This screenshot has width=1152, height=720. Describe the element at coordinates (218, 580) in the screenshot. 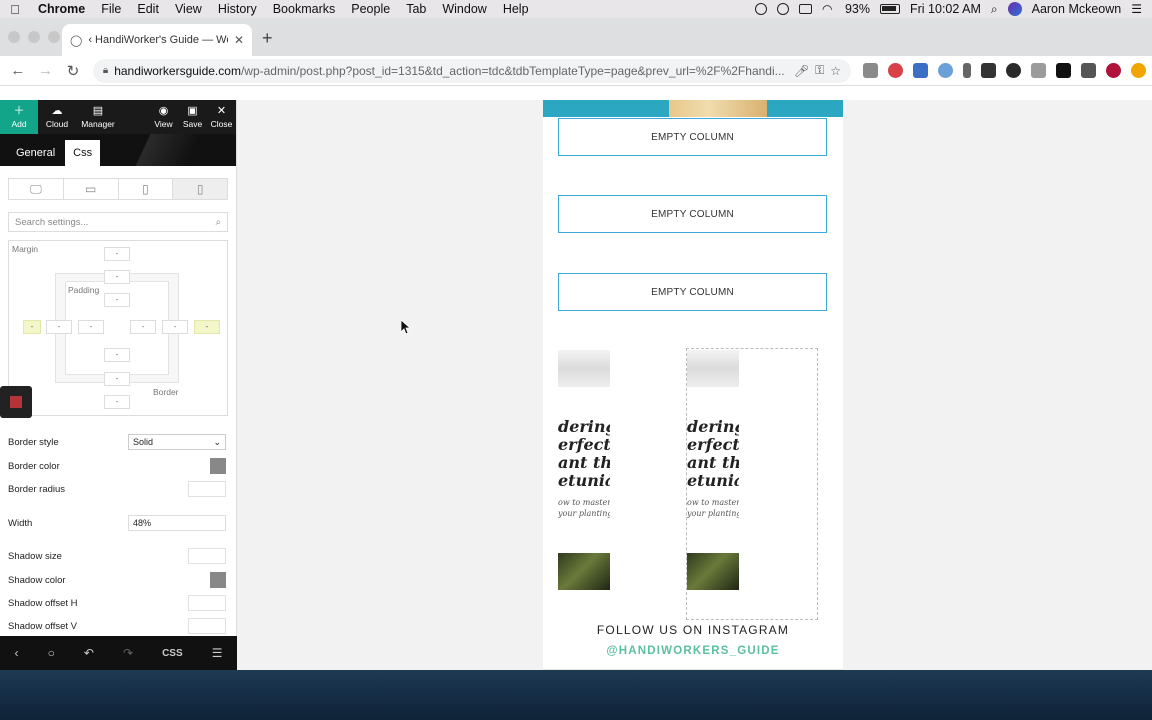

I see `shadow-color-swatch` at that location.